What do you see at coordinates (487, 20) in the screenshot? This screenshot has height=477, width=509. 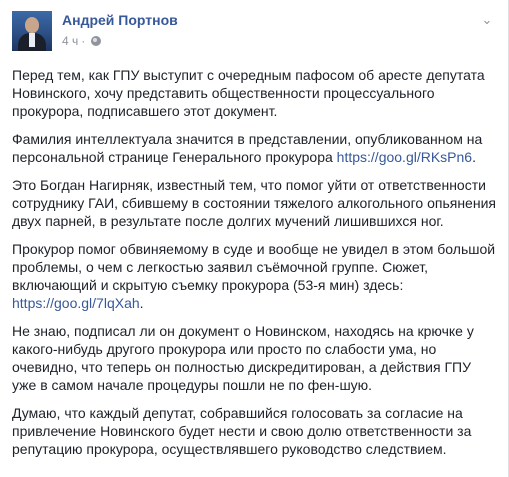 I see `chevron-down-icon: ⌄` at bounding box center [487, 20].